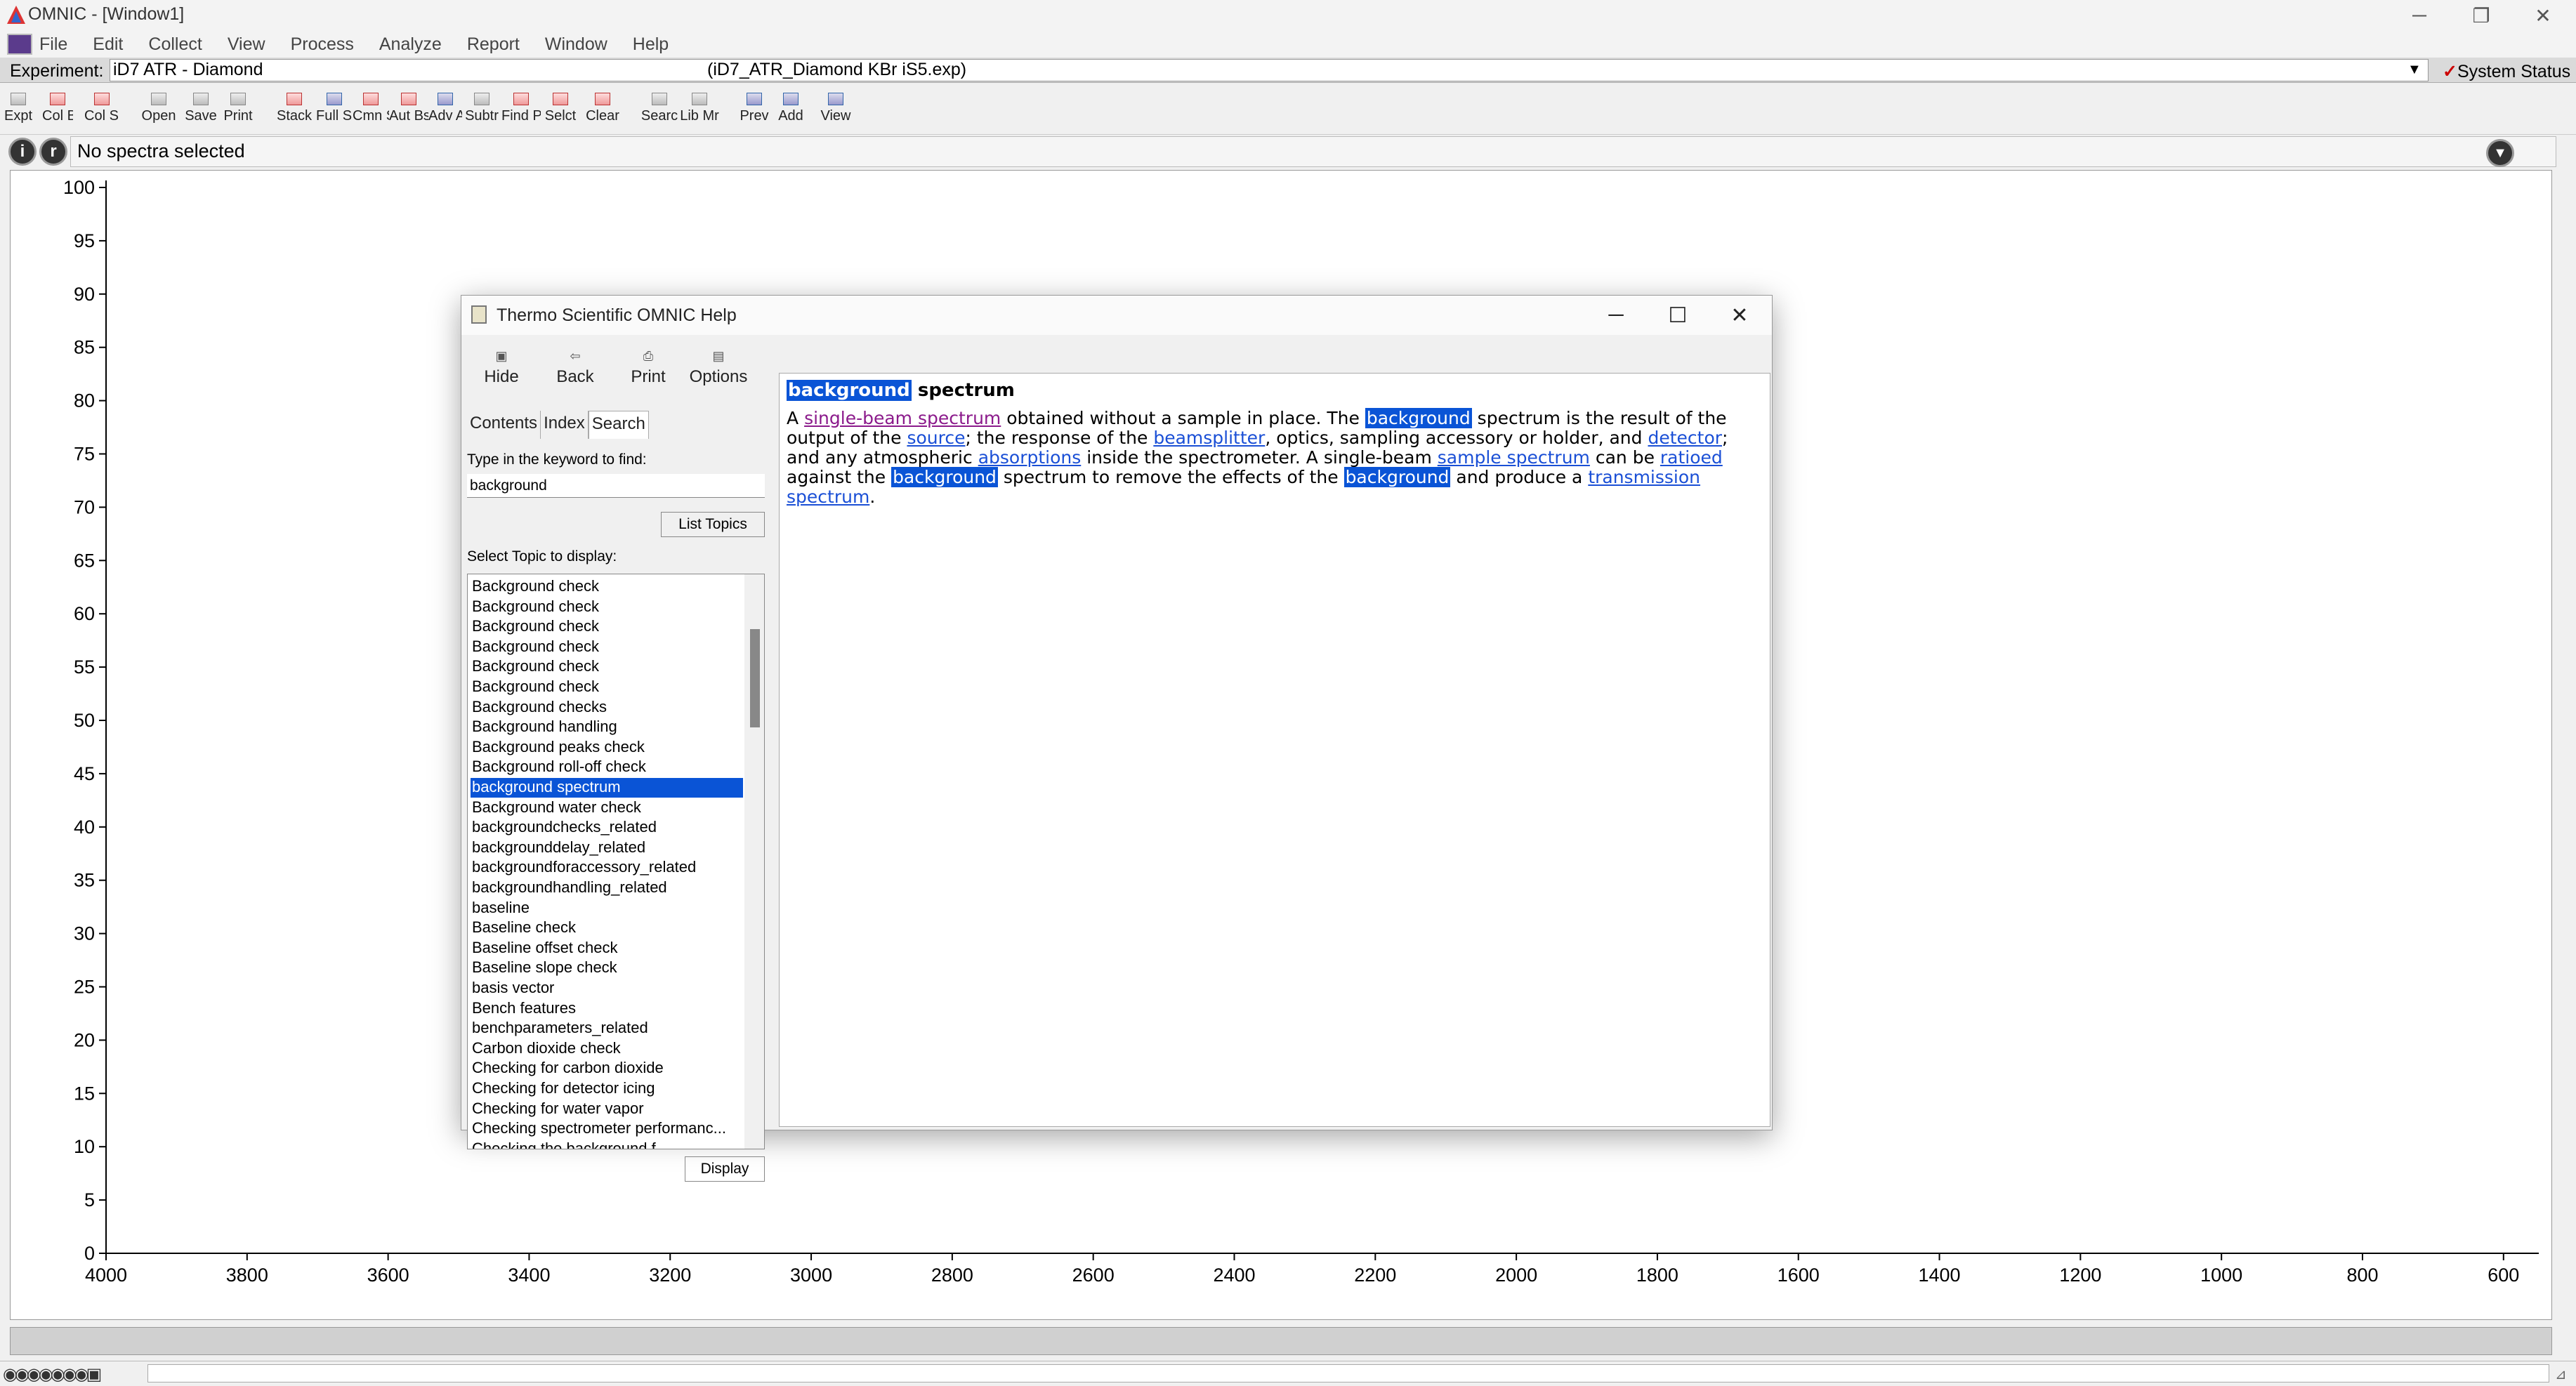 This screenshot has width=2576, height=1386. What do you see at coordinates (108, 44) in the screenshot?
I see `menu-edit: Edit` at bounding box center [108, 44].